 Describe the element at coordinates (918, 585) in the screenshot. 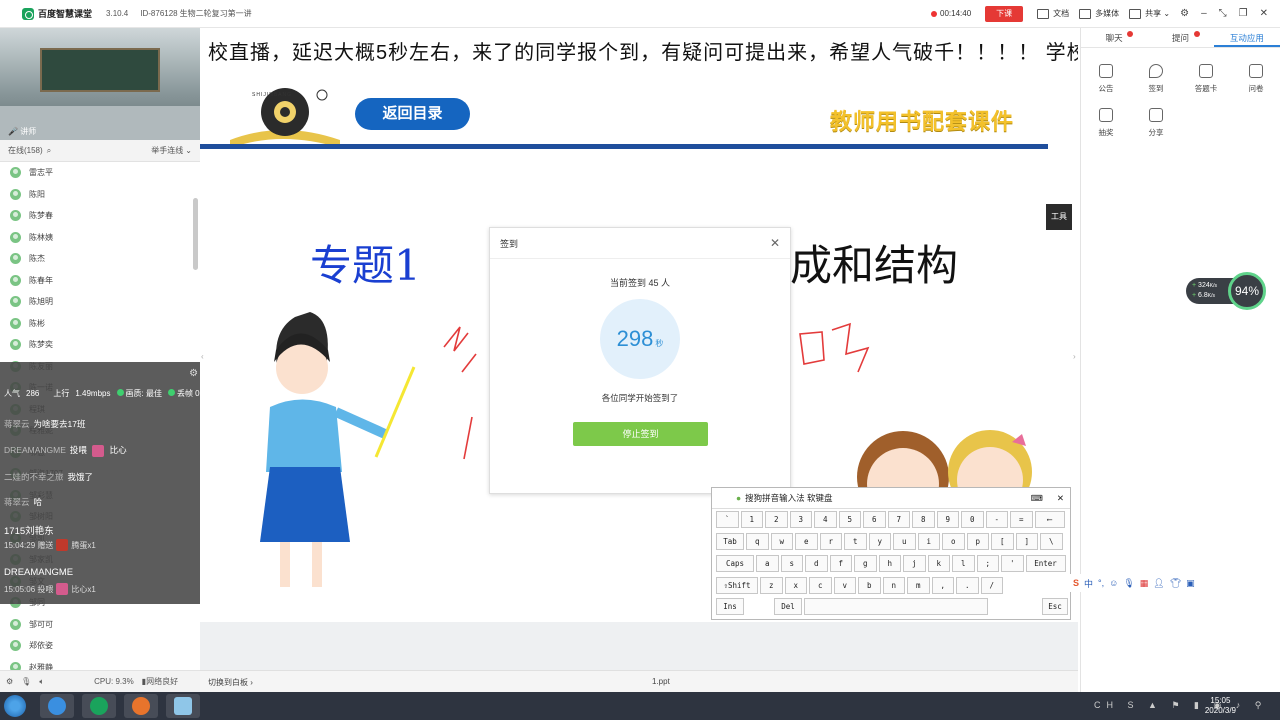

I see `keyboard-key: m` at that location.